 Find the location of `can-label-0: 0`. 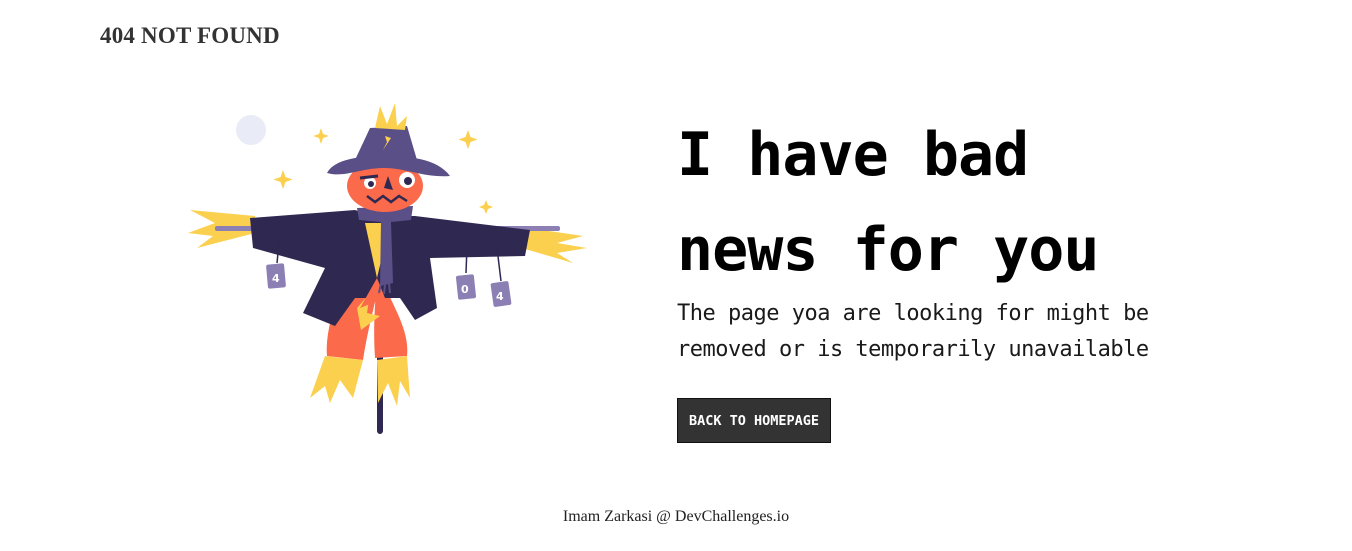

can-label-0: 0 is located at coordinates (465, 289).